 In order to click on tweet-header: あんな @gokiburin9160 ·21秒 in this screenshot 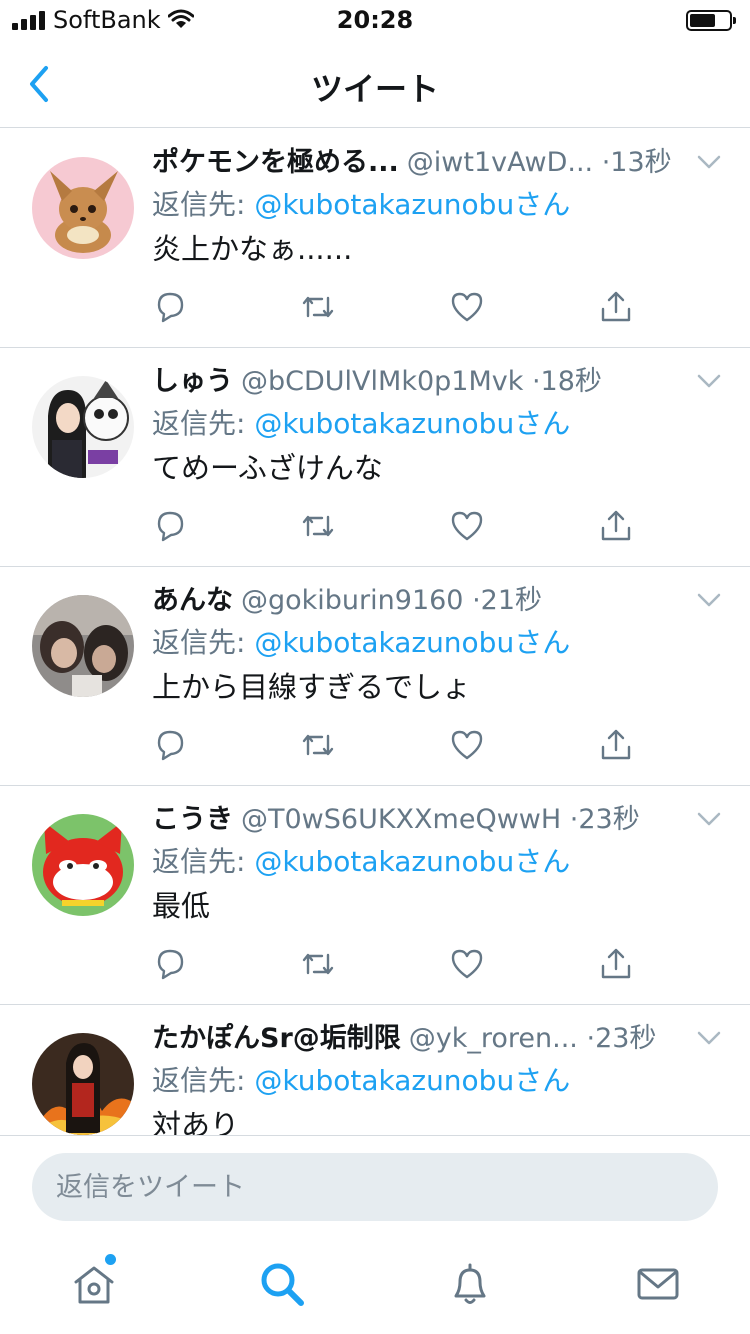, I will do `click(422, 601)`.